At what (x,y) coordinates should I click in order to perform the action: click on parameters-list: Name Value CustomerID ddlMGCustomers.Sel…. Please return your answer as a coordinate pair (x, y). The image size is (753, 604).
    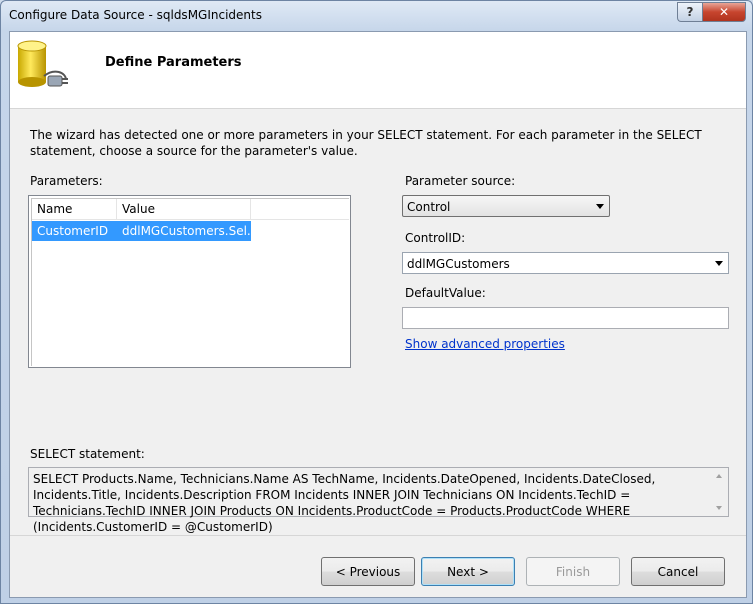
    Looking at the image, I should click on (189, 281).